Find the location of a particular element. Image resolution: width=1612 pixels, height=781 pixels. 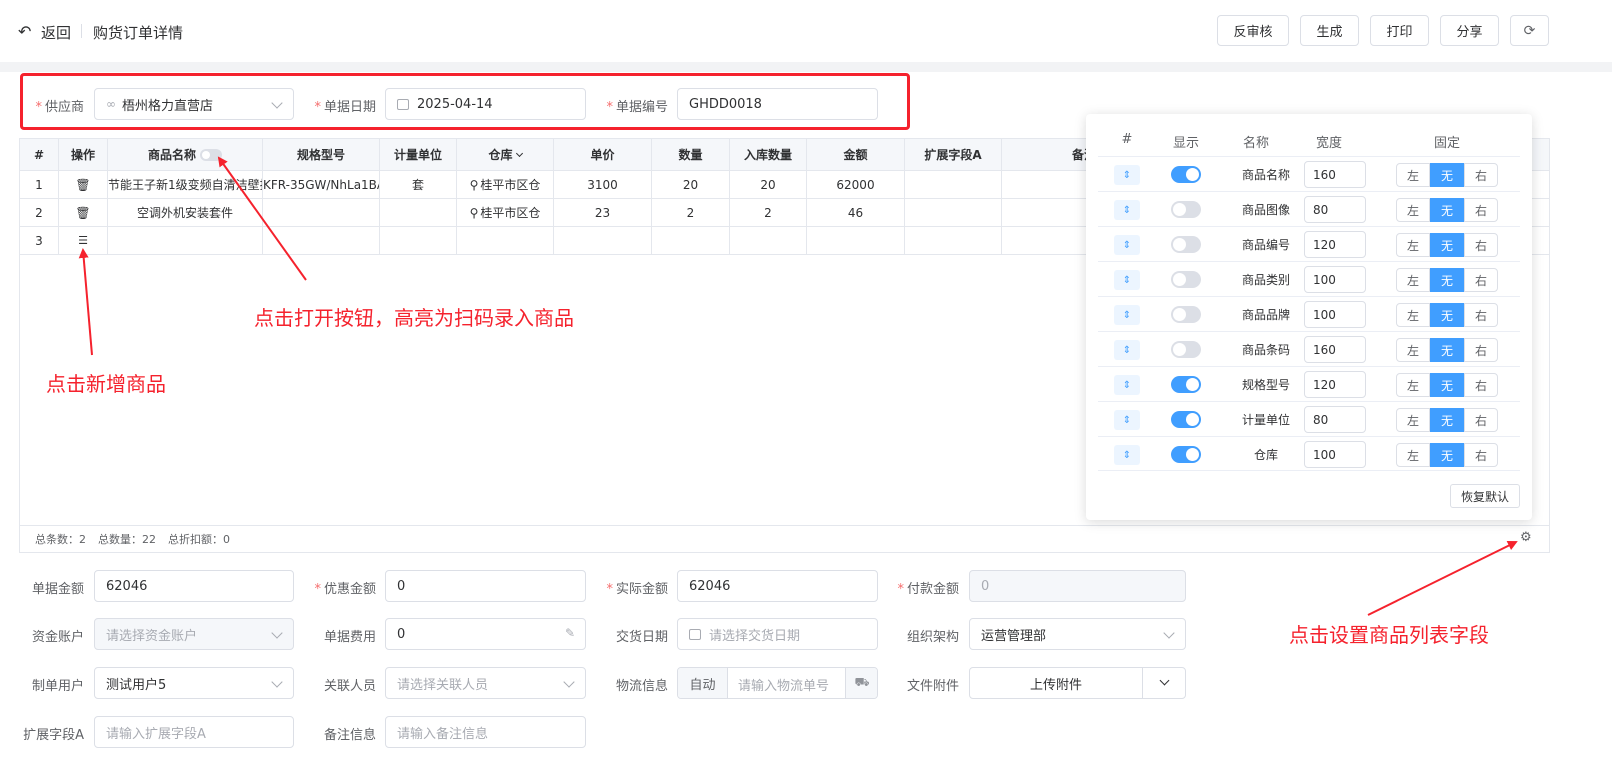

column-row: ⇕ 商品编号 120 左 无 右 is located at coordinates (1309, 243).